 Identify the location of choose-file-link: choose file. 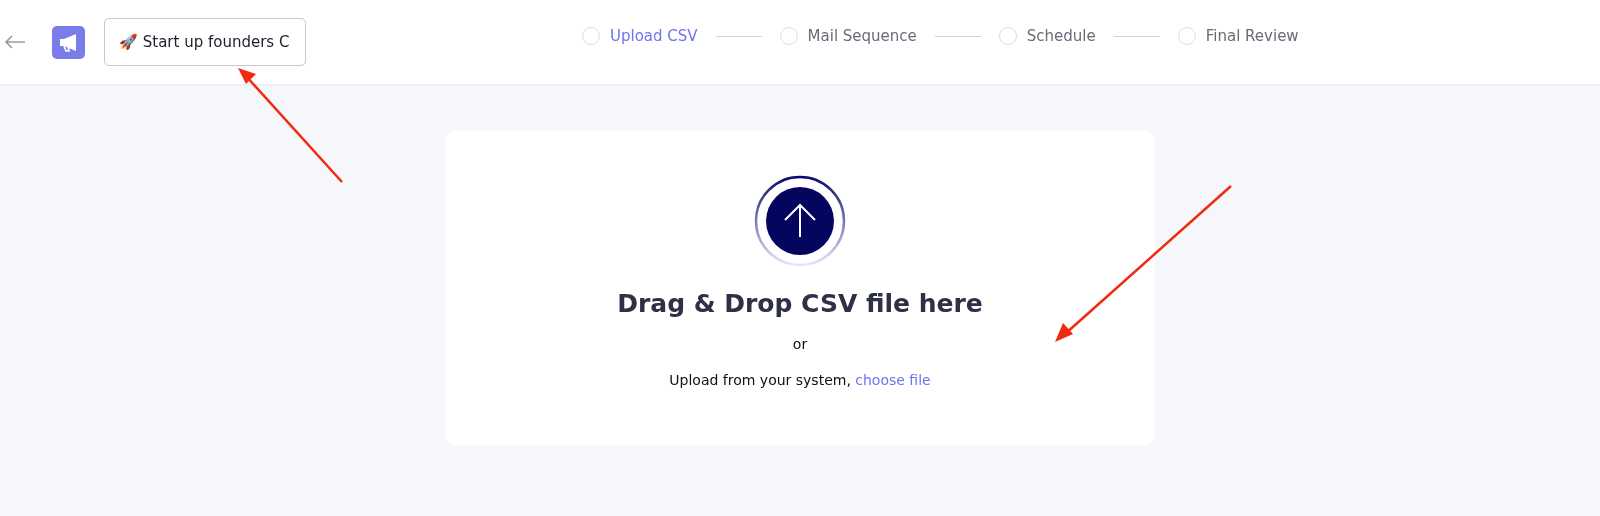
(893, 380).